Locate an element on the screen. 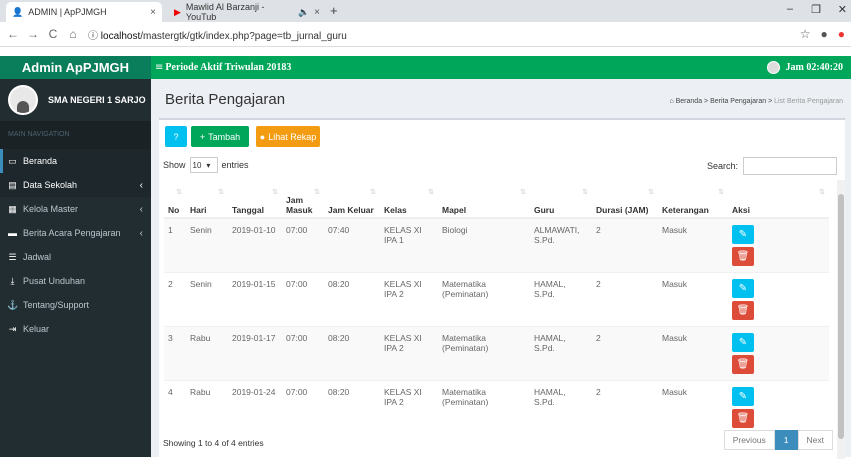 The height and width of the screenshot is (459, 851). plus-icon: + is located at coordinates (202, 136).